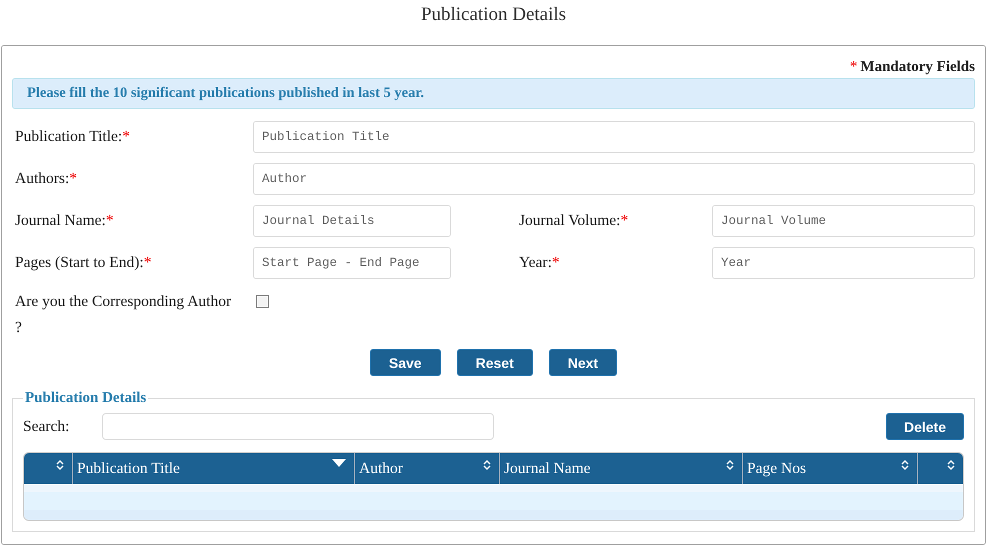 Image resolution: width=987 pixels, height=548 pixels. Describe the element at coordinates (79, 262) in the screenshot. I see `field-label: Pages (Start to End):` at that location.